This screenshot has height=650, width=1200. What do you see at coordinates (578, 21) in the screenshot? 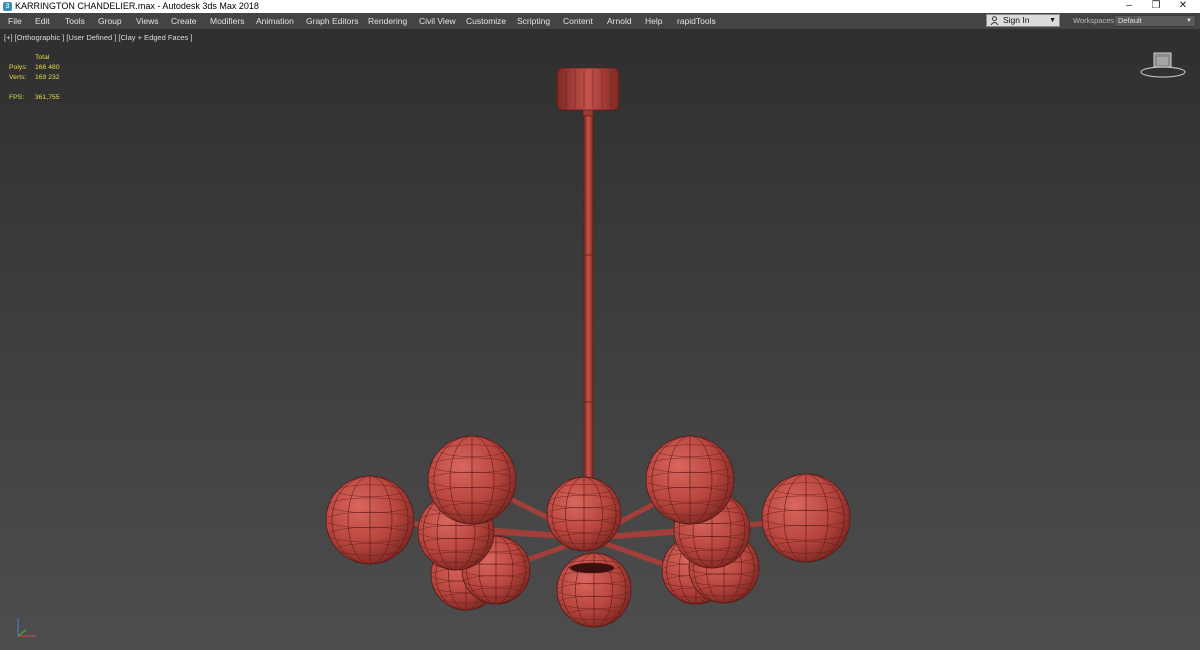
I see `menu-content: Content` at bounding box center [578, 21].